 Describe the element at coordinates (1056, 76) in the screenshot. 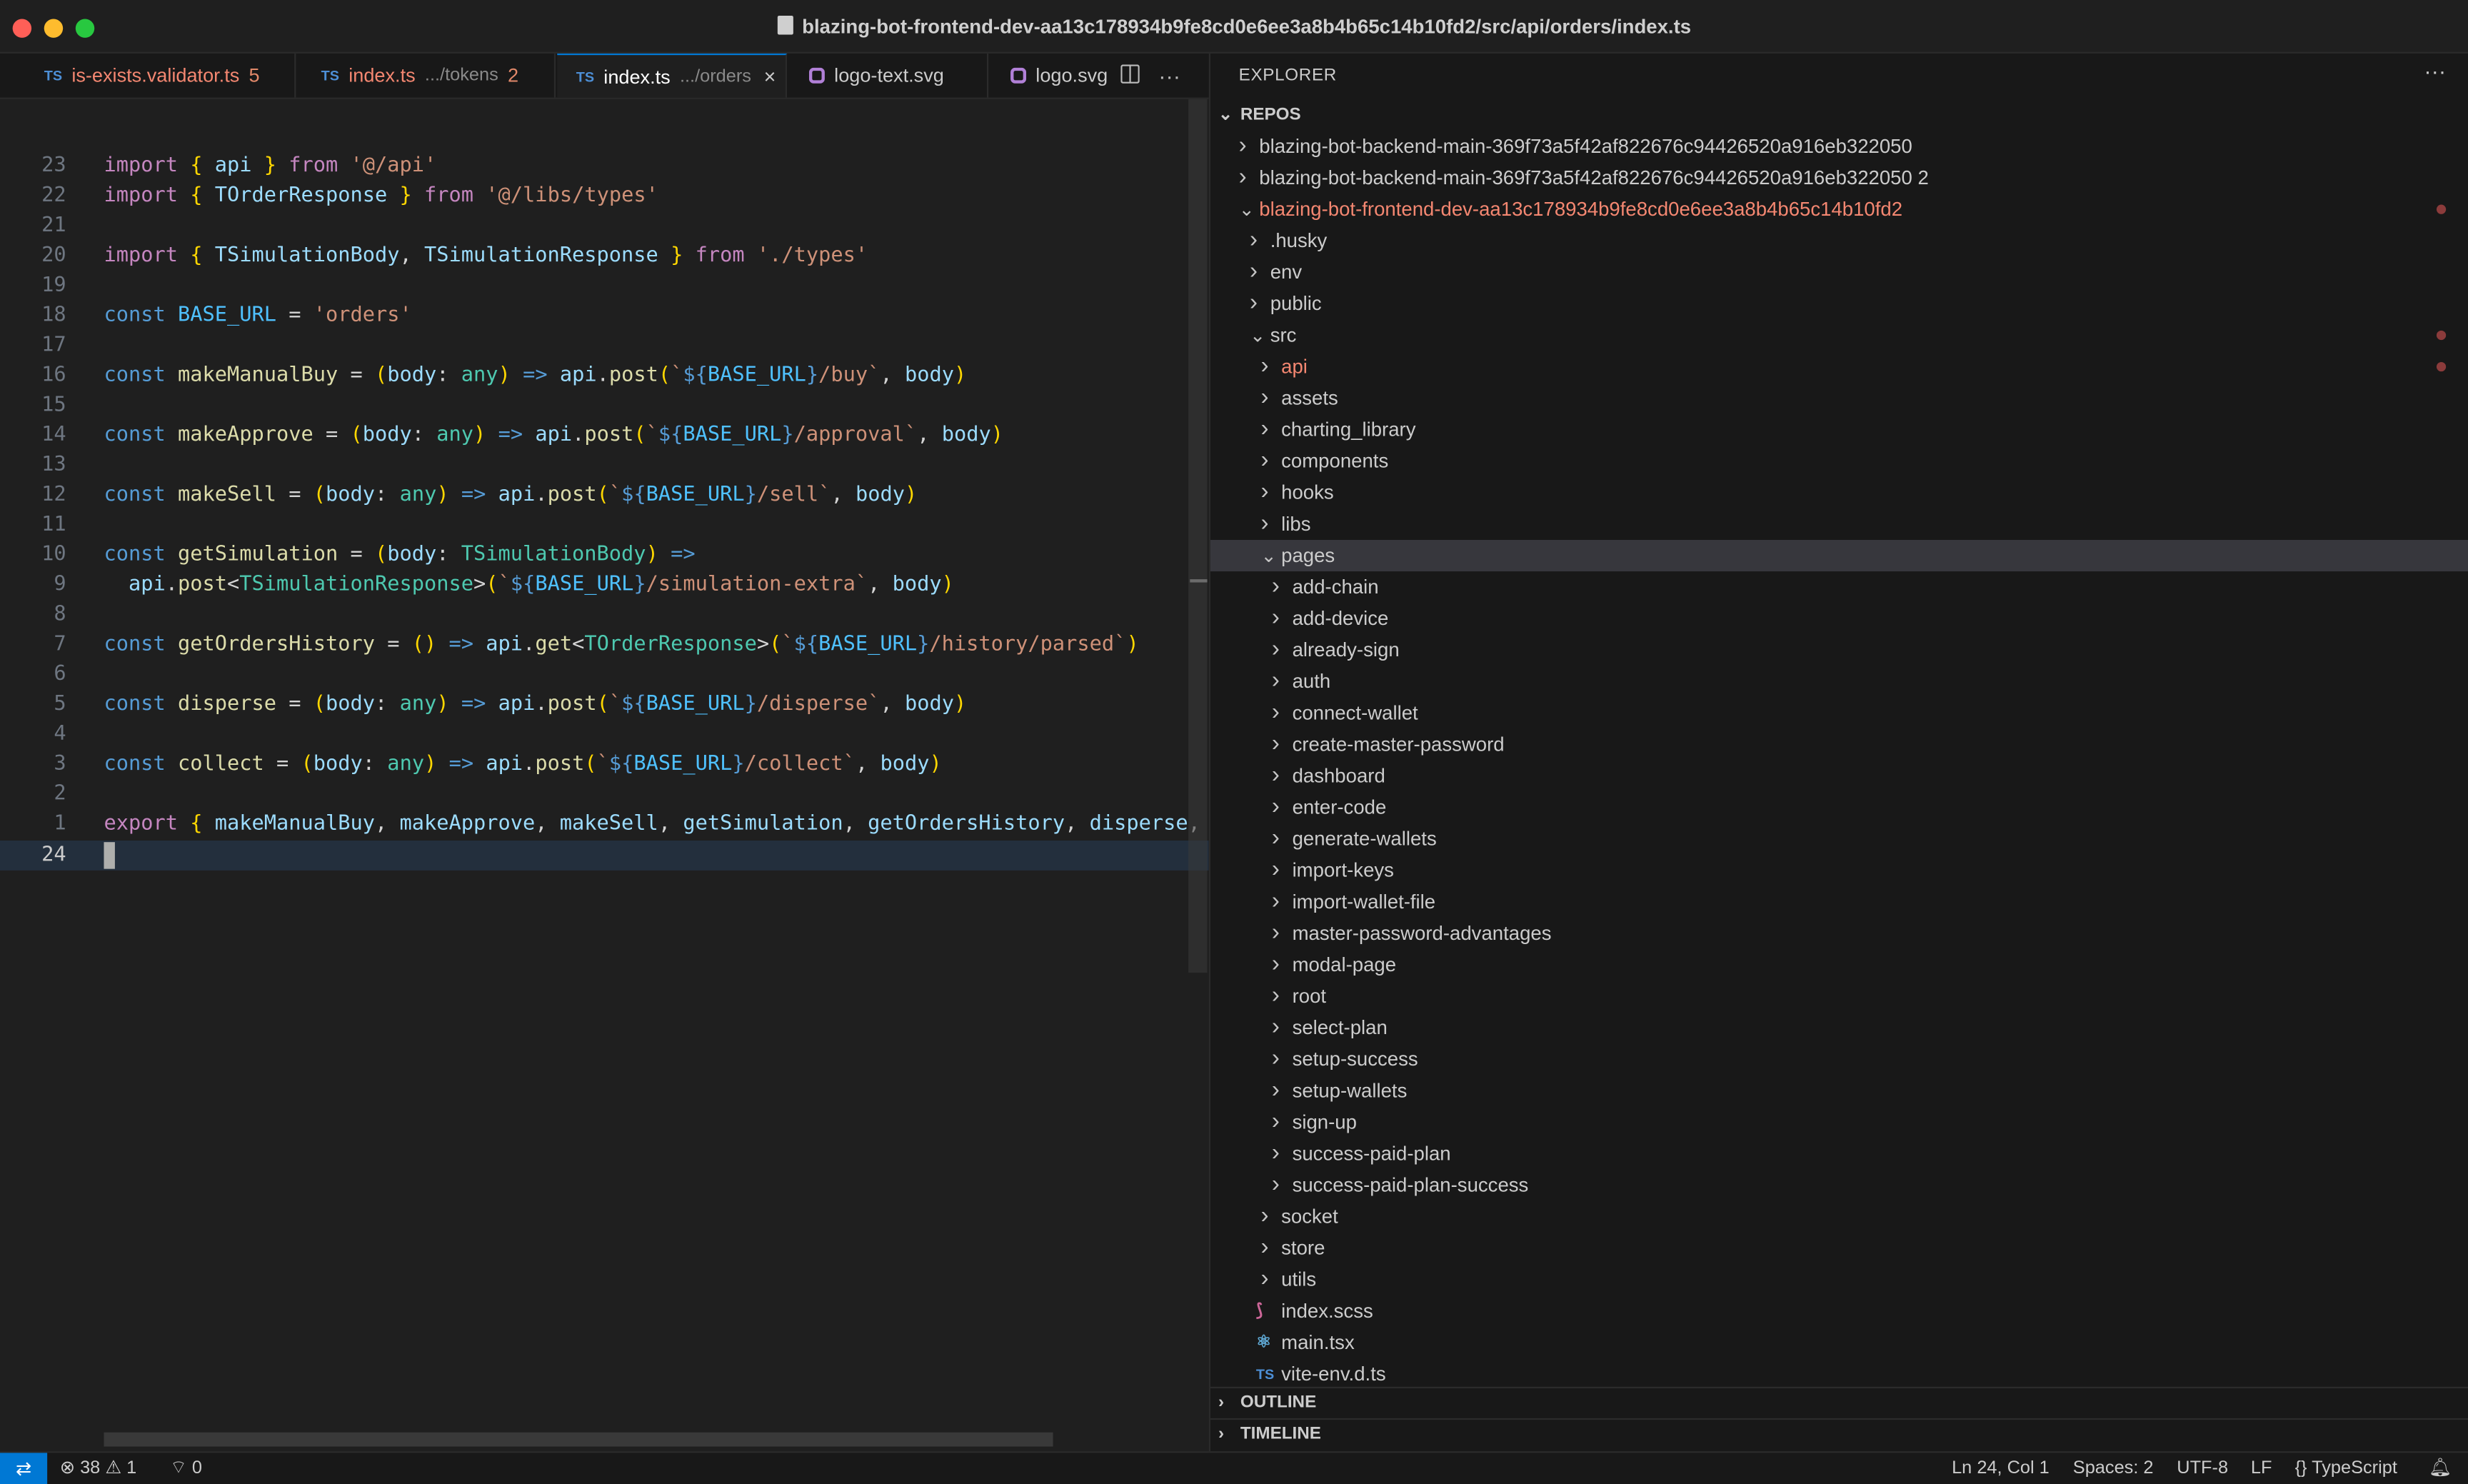

I see `tab-logo-svg: logo.svg` at that location.